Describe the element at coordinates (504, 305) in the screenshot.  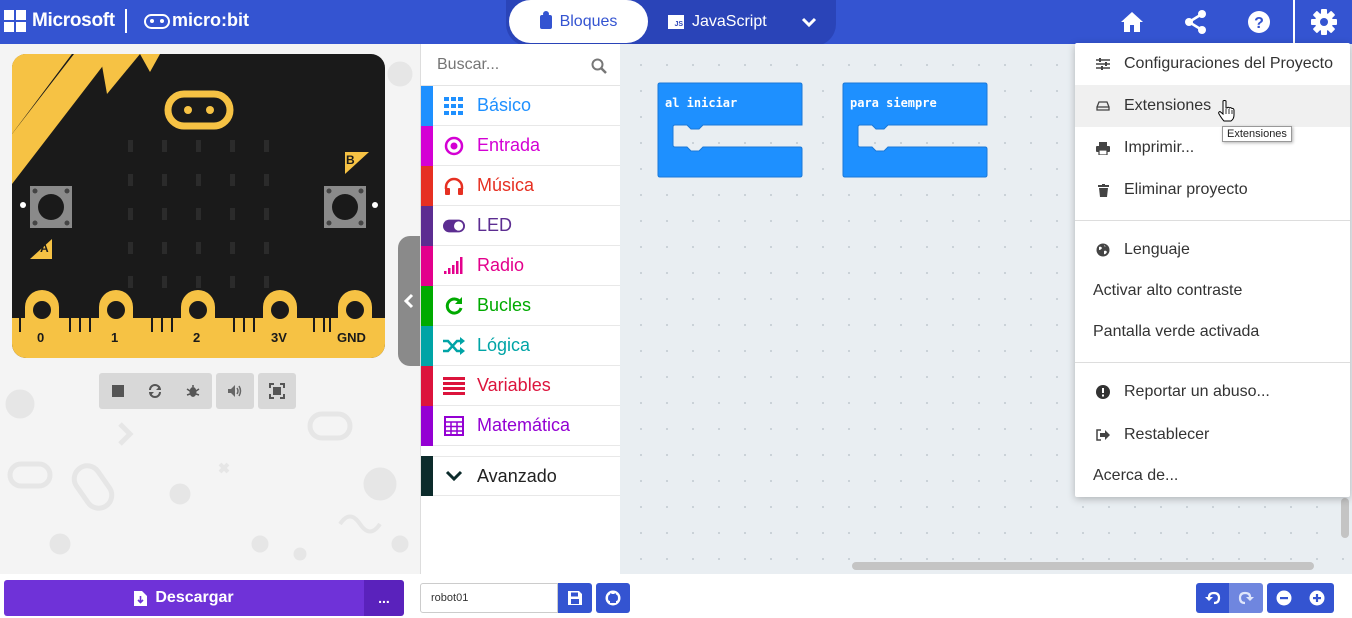
I see `category-label: Bucles` at that location.